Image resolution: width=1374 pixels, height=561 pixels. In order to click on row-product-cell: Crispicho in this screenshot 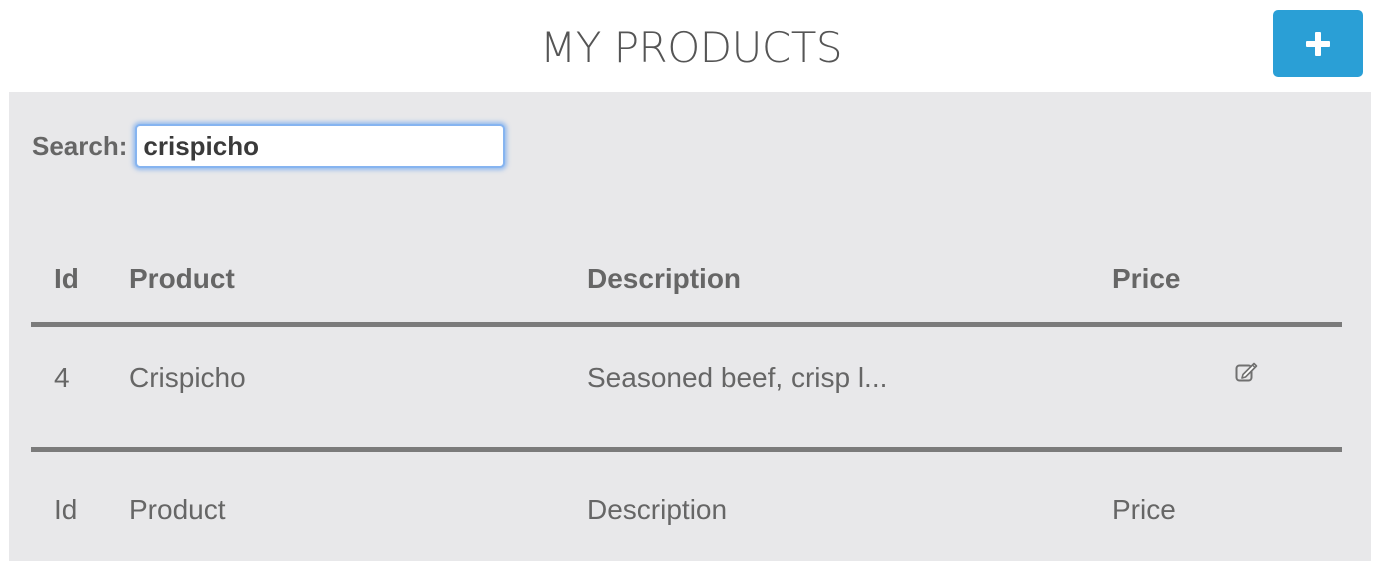, I will do `click(187, 377)`.